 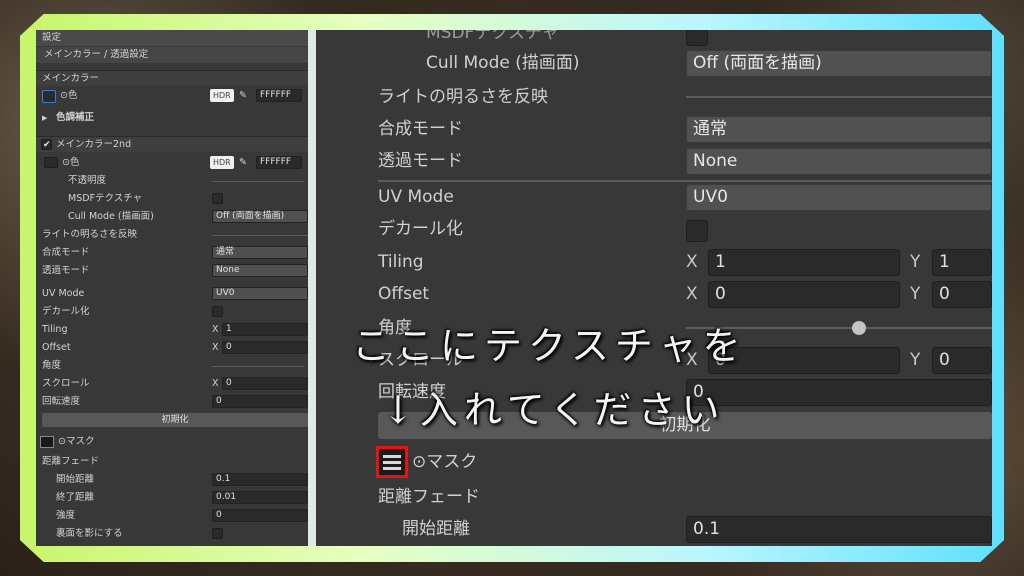 I want to click on rotate-speed-label: 回転速度, so click(x=61, y=401).